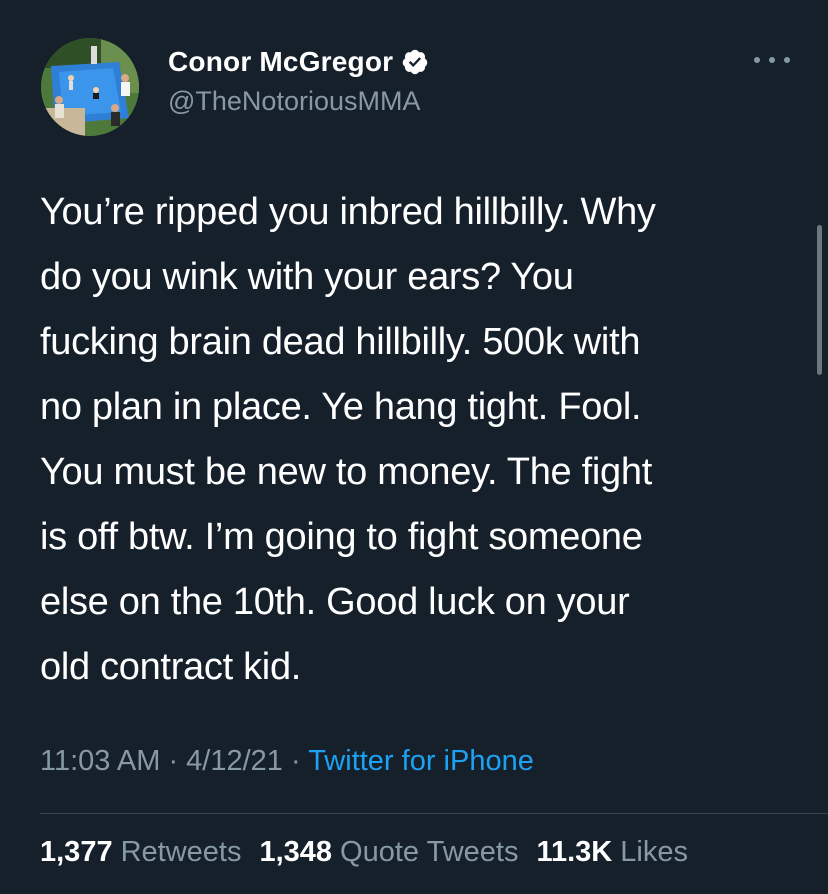  What do you see at coordinates (434, 813) in the screenshot?
I see `divider` at bounding box center [434, 813].